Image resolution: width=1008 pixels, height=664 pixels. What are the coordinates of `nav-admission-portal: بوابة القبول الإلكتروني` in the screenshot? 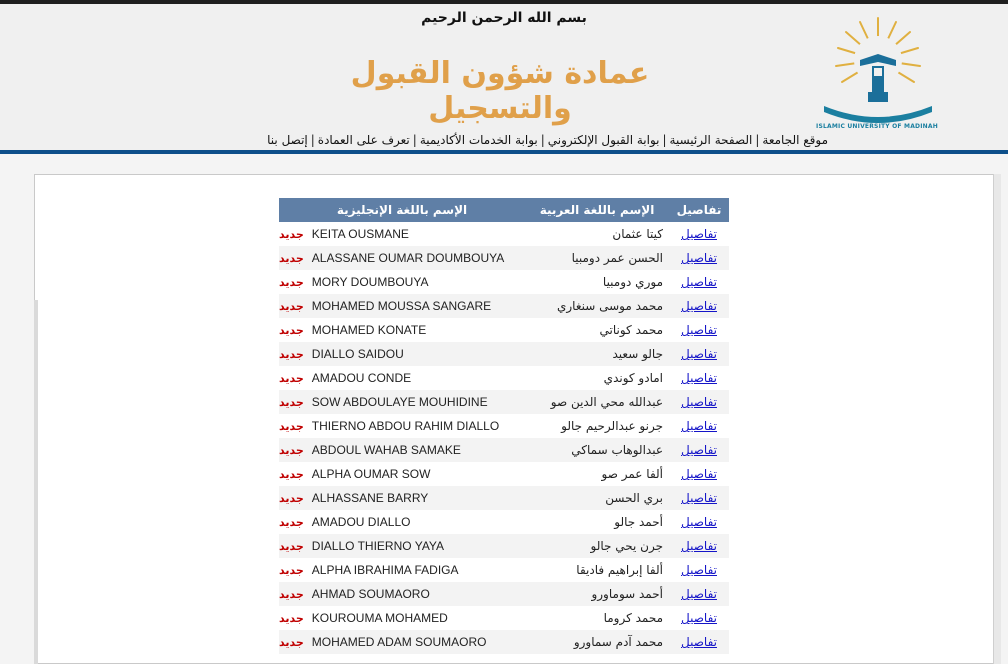 It's located at (604, 140).